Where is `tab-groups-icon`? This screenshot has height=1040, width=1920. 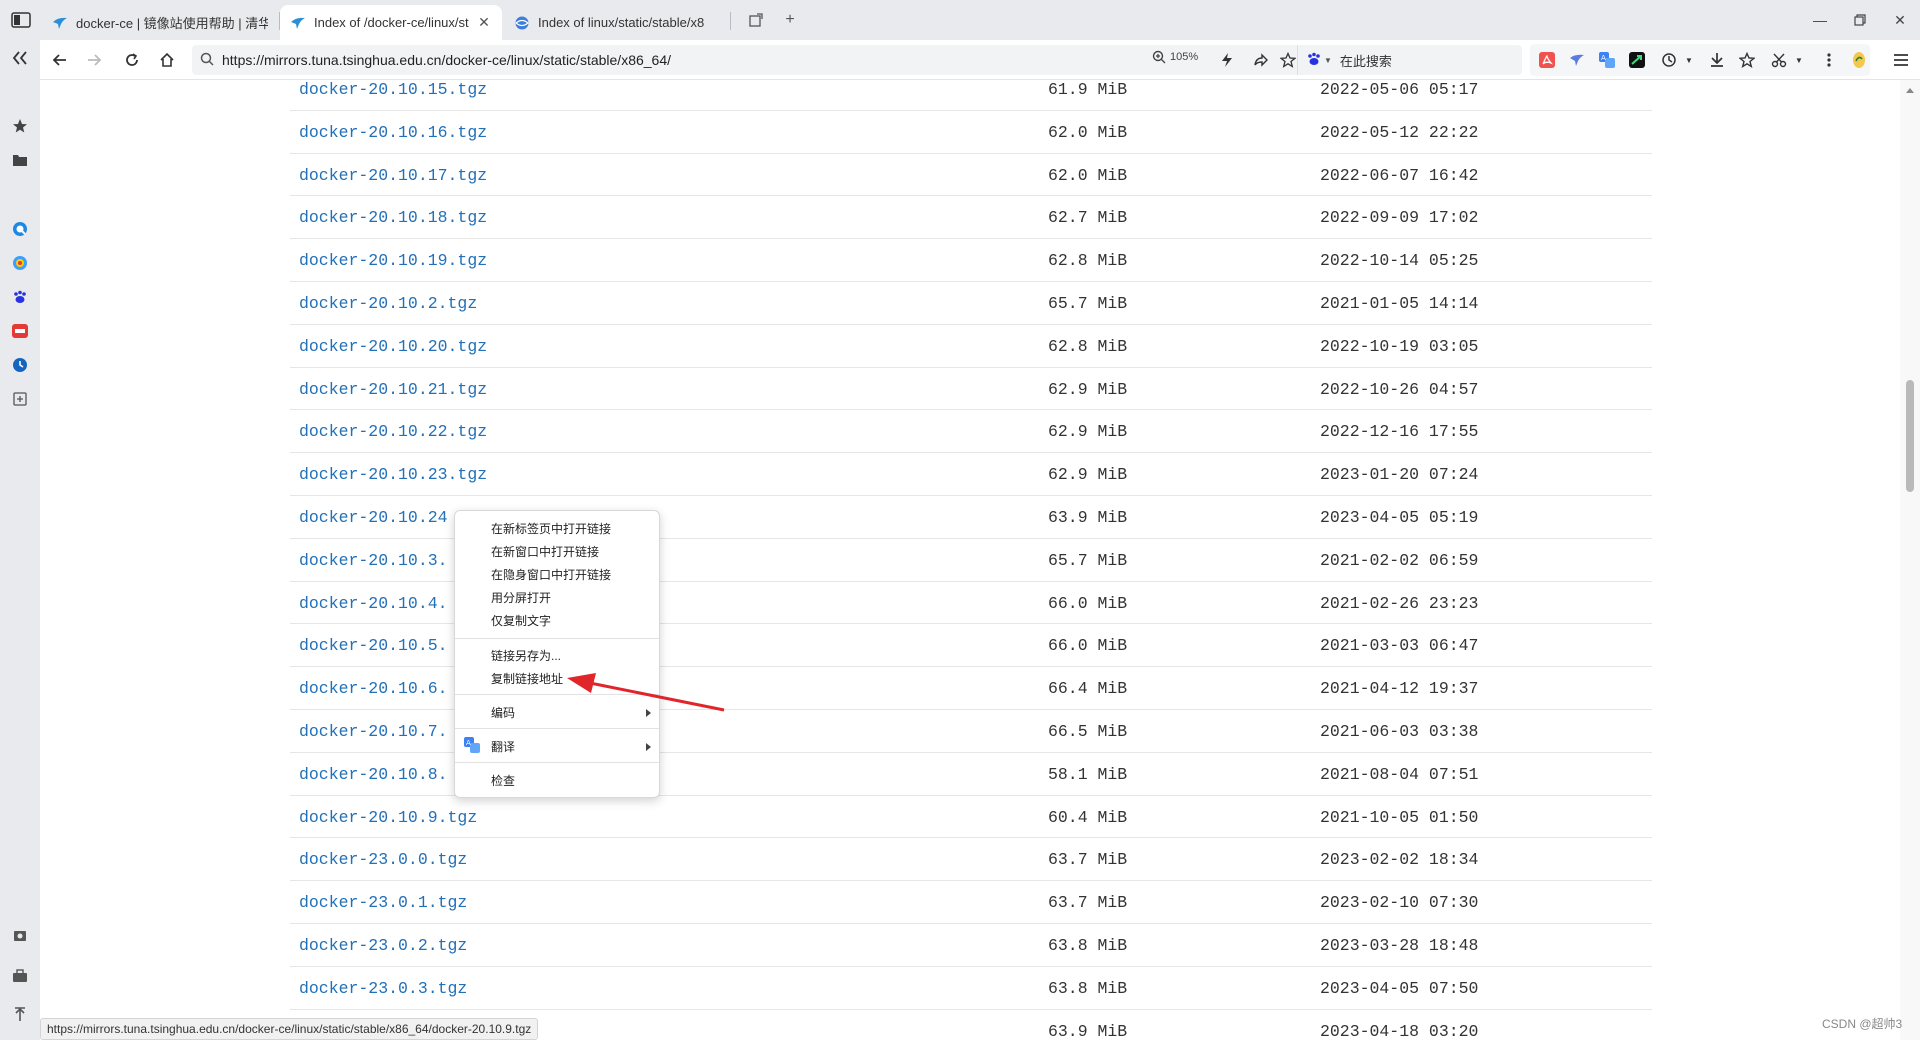 tab-groups-icon is located at coordinates (756, 20).